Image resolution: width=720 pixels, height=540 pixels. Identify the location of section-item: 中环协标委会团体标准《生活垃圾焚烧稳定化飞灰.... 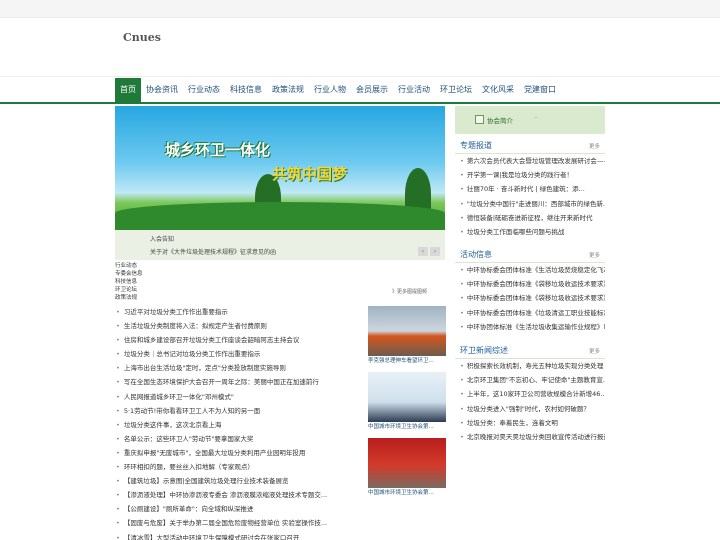
(530, 270).